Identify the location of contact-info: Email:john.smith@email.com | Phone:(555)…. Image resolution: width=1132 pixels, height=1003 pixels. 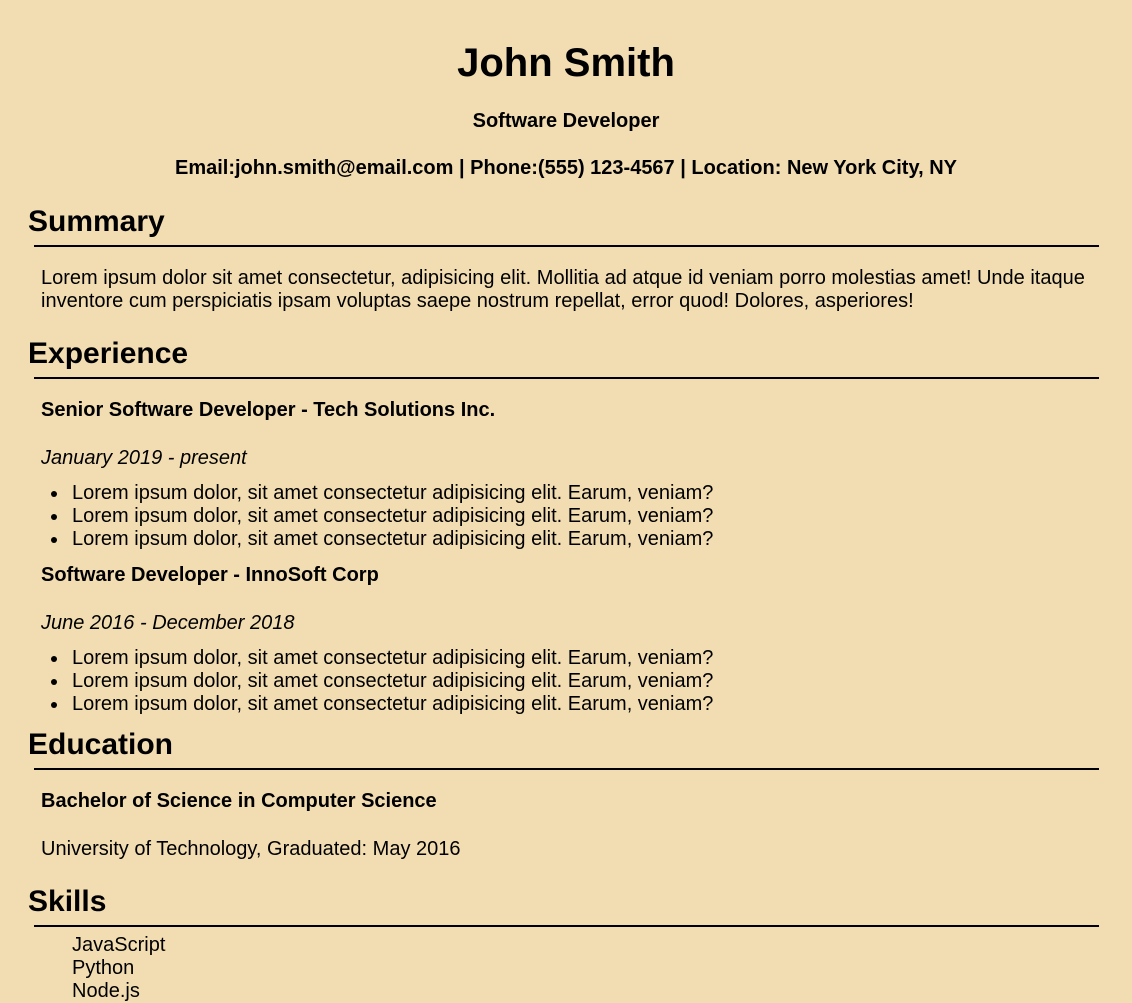
(565, 168).